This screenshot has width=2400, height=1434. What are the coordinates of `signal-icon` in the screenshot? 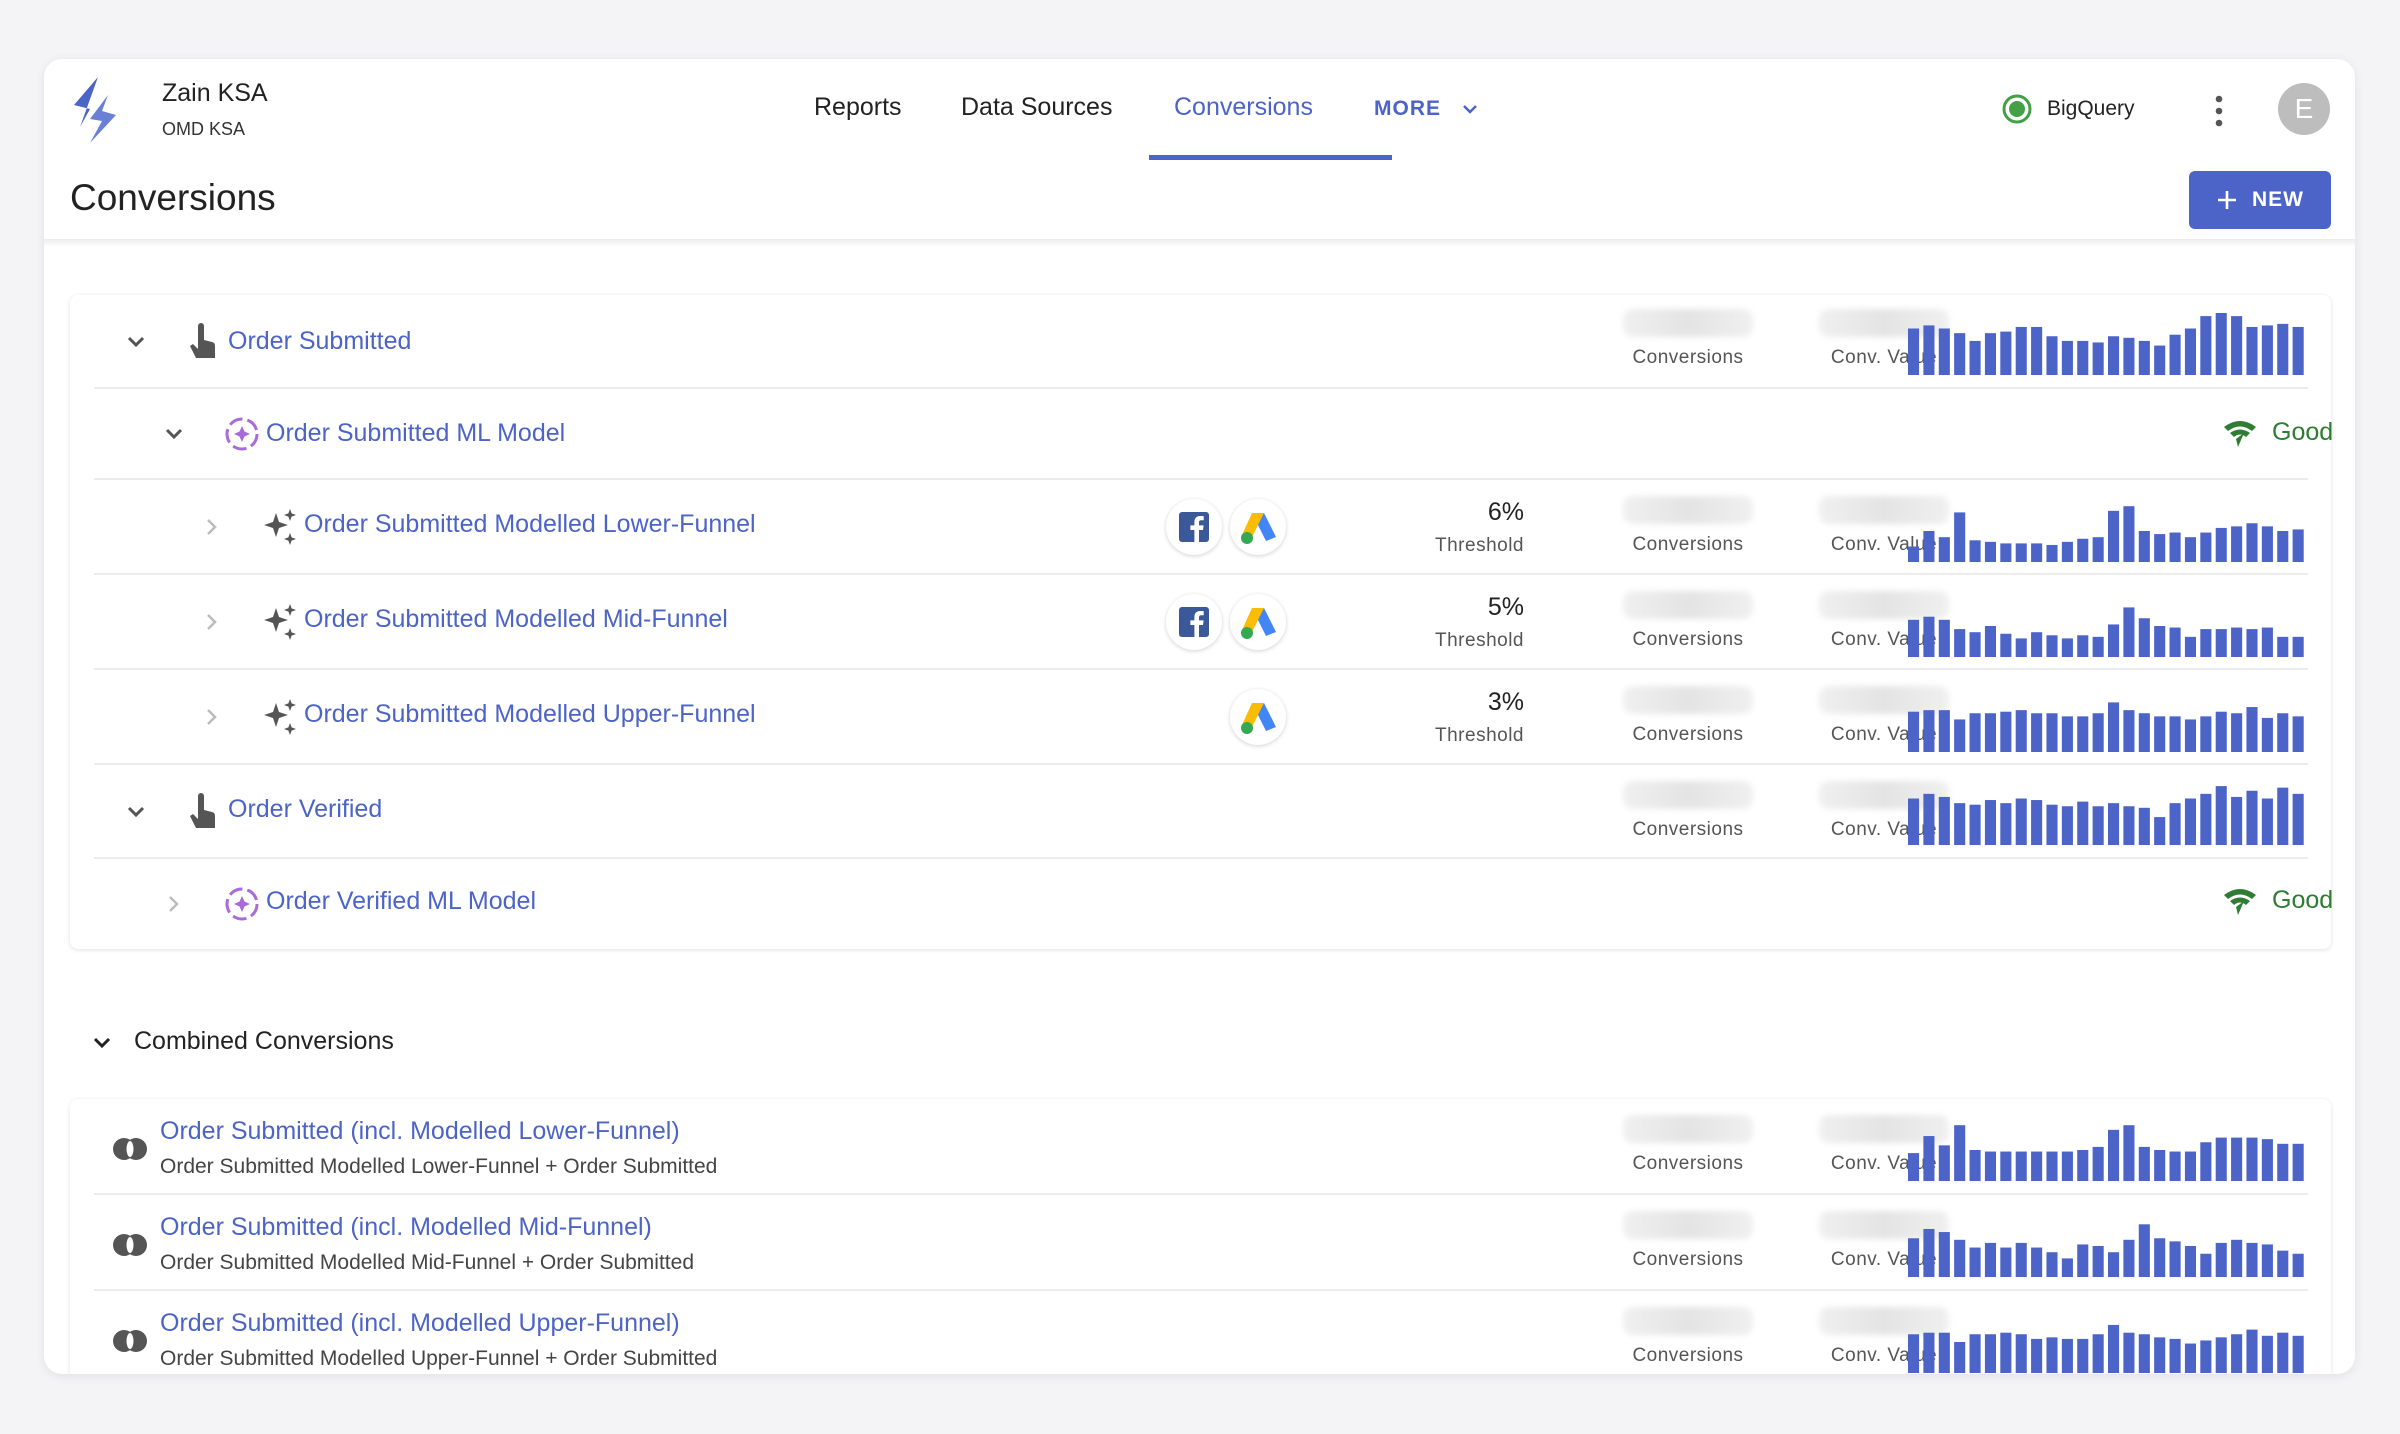 It's located at (2240, 902).